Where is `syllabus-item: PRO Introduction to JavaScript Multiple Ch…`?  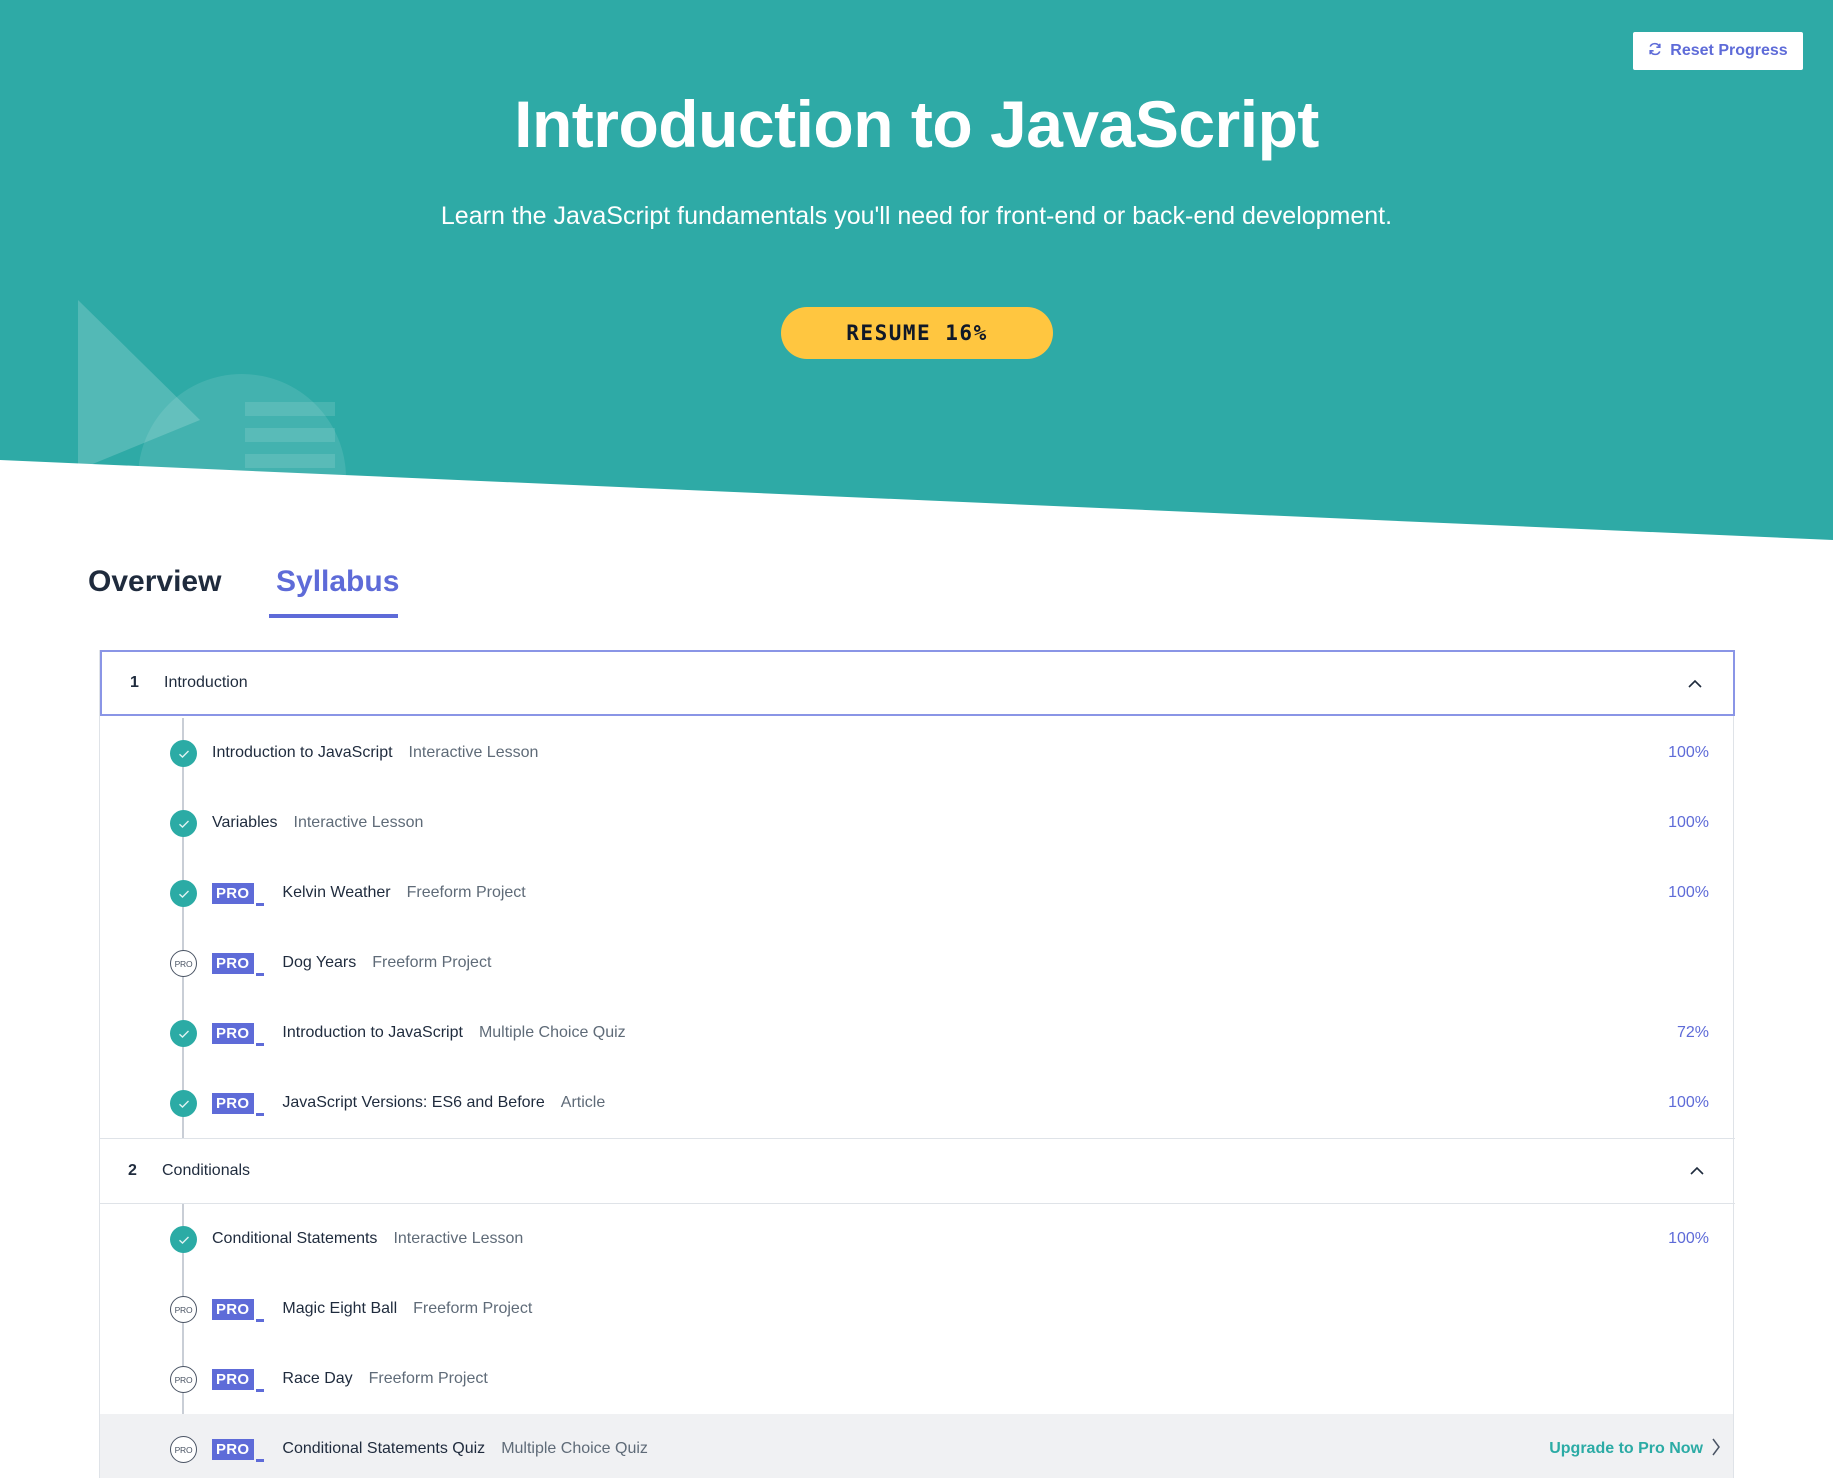
syllabus-item: PRO Introduction to JavaScript Multiple Ch… is located at coordinates (916, 1033).